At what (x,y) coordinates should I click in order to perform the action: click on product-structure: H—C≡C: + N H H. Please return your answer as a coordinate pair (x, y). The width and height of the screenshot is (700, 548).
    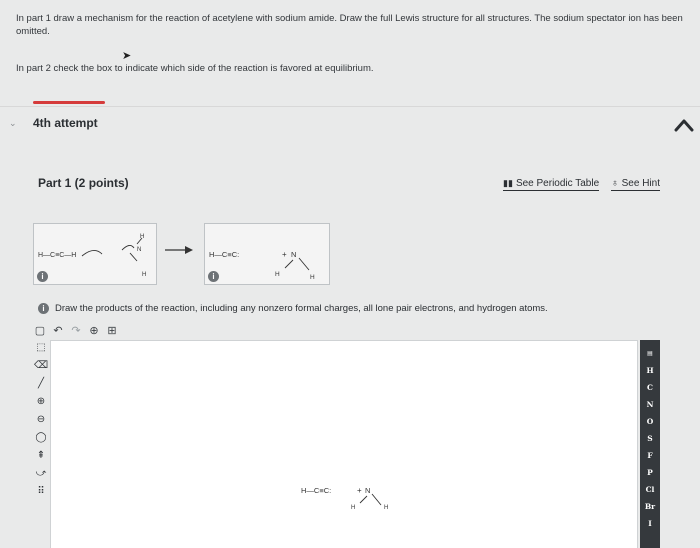
    Looking at the image, I should click on (262, 265).